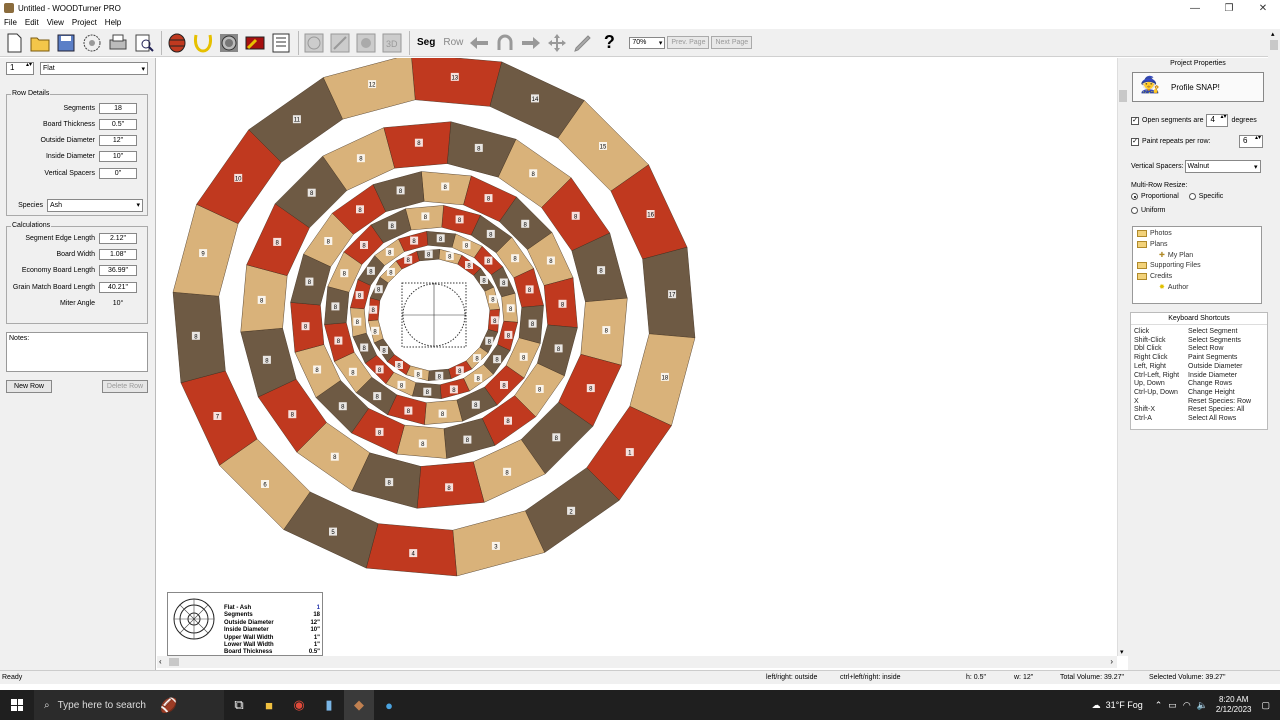  What do you see at coordinates (457, 82) in the screenshot?
I see `bowl-segment` at bounding box center [457, 82].